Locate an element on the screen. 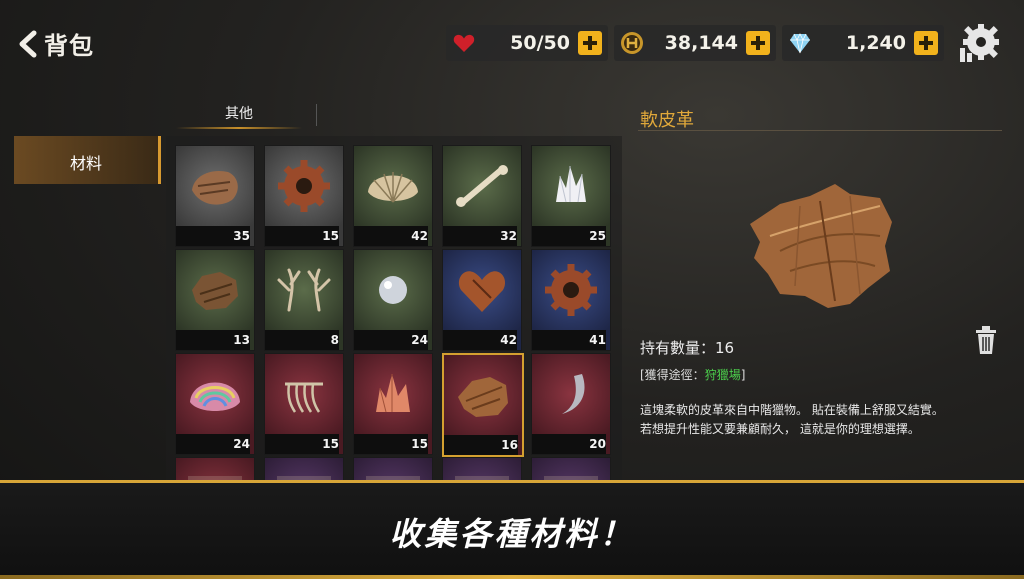  item-count: 16 is located at coordinates (481, 445).